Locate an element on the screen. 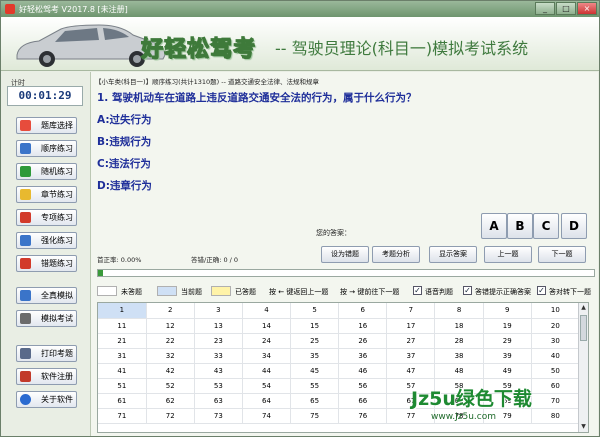 The height and width of the screenshot is (437, 600). question-cell: 2 is located at coordinates (170, 311).